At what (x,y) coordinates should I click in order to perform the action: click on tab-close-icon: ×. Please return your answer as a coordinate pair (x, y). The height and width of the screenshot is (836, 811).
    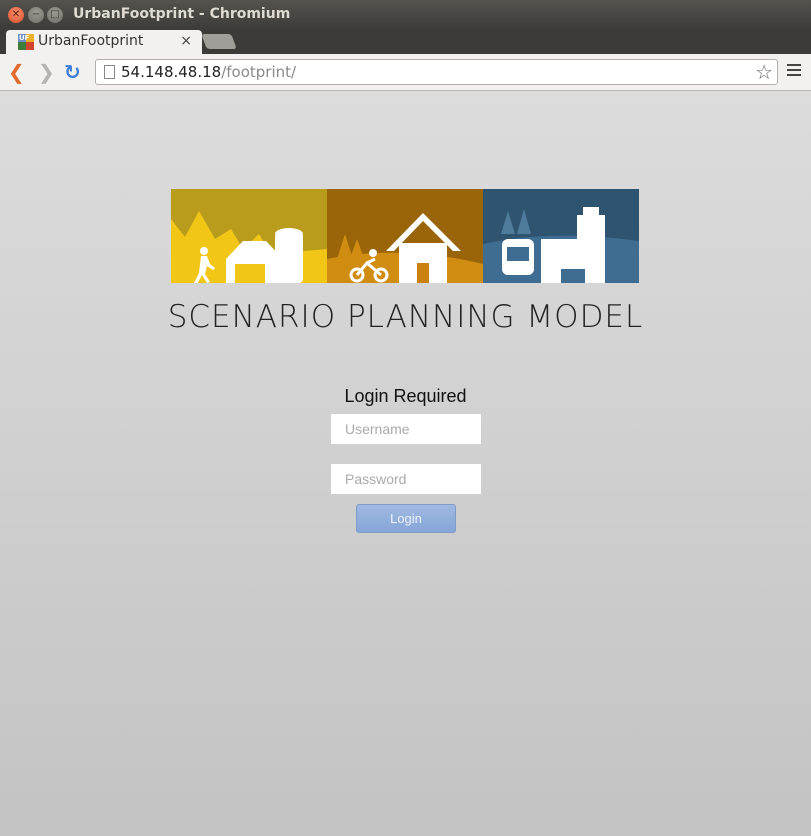
    Looking at the image, I should click on (186, 41).